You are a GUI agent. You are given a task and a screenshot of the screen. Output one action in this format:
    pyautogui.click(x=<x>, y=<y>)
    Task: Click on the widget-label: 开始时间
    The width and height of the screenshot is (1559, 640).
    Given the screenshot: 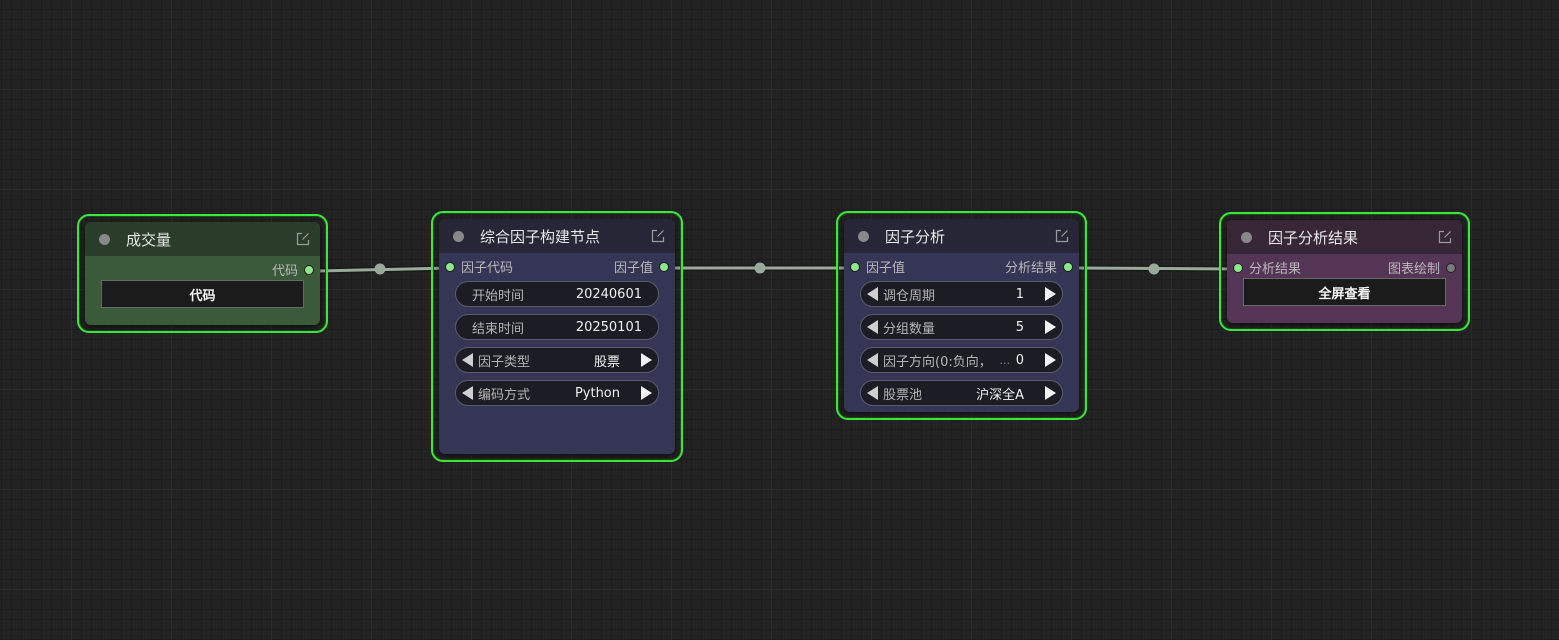 What is the action you would take?
    pyautogui.click(x=498, y=296)
    